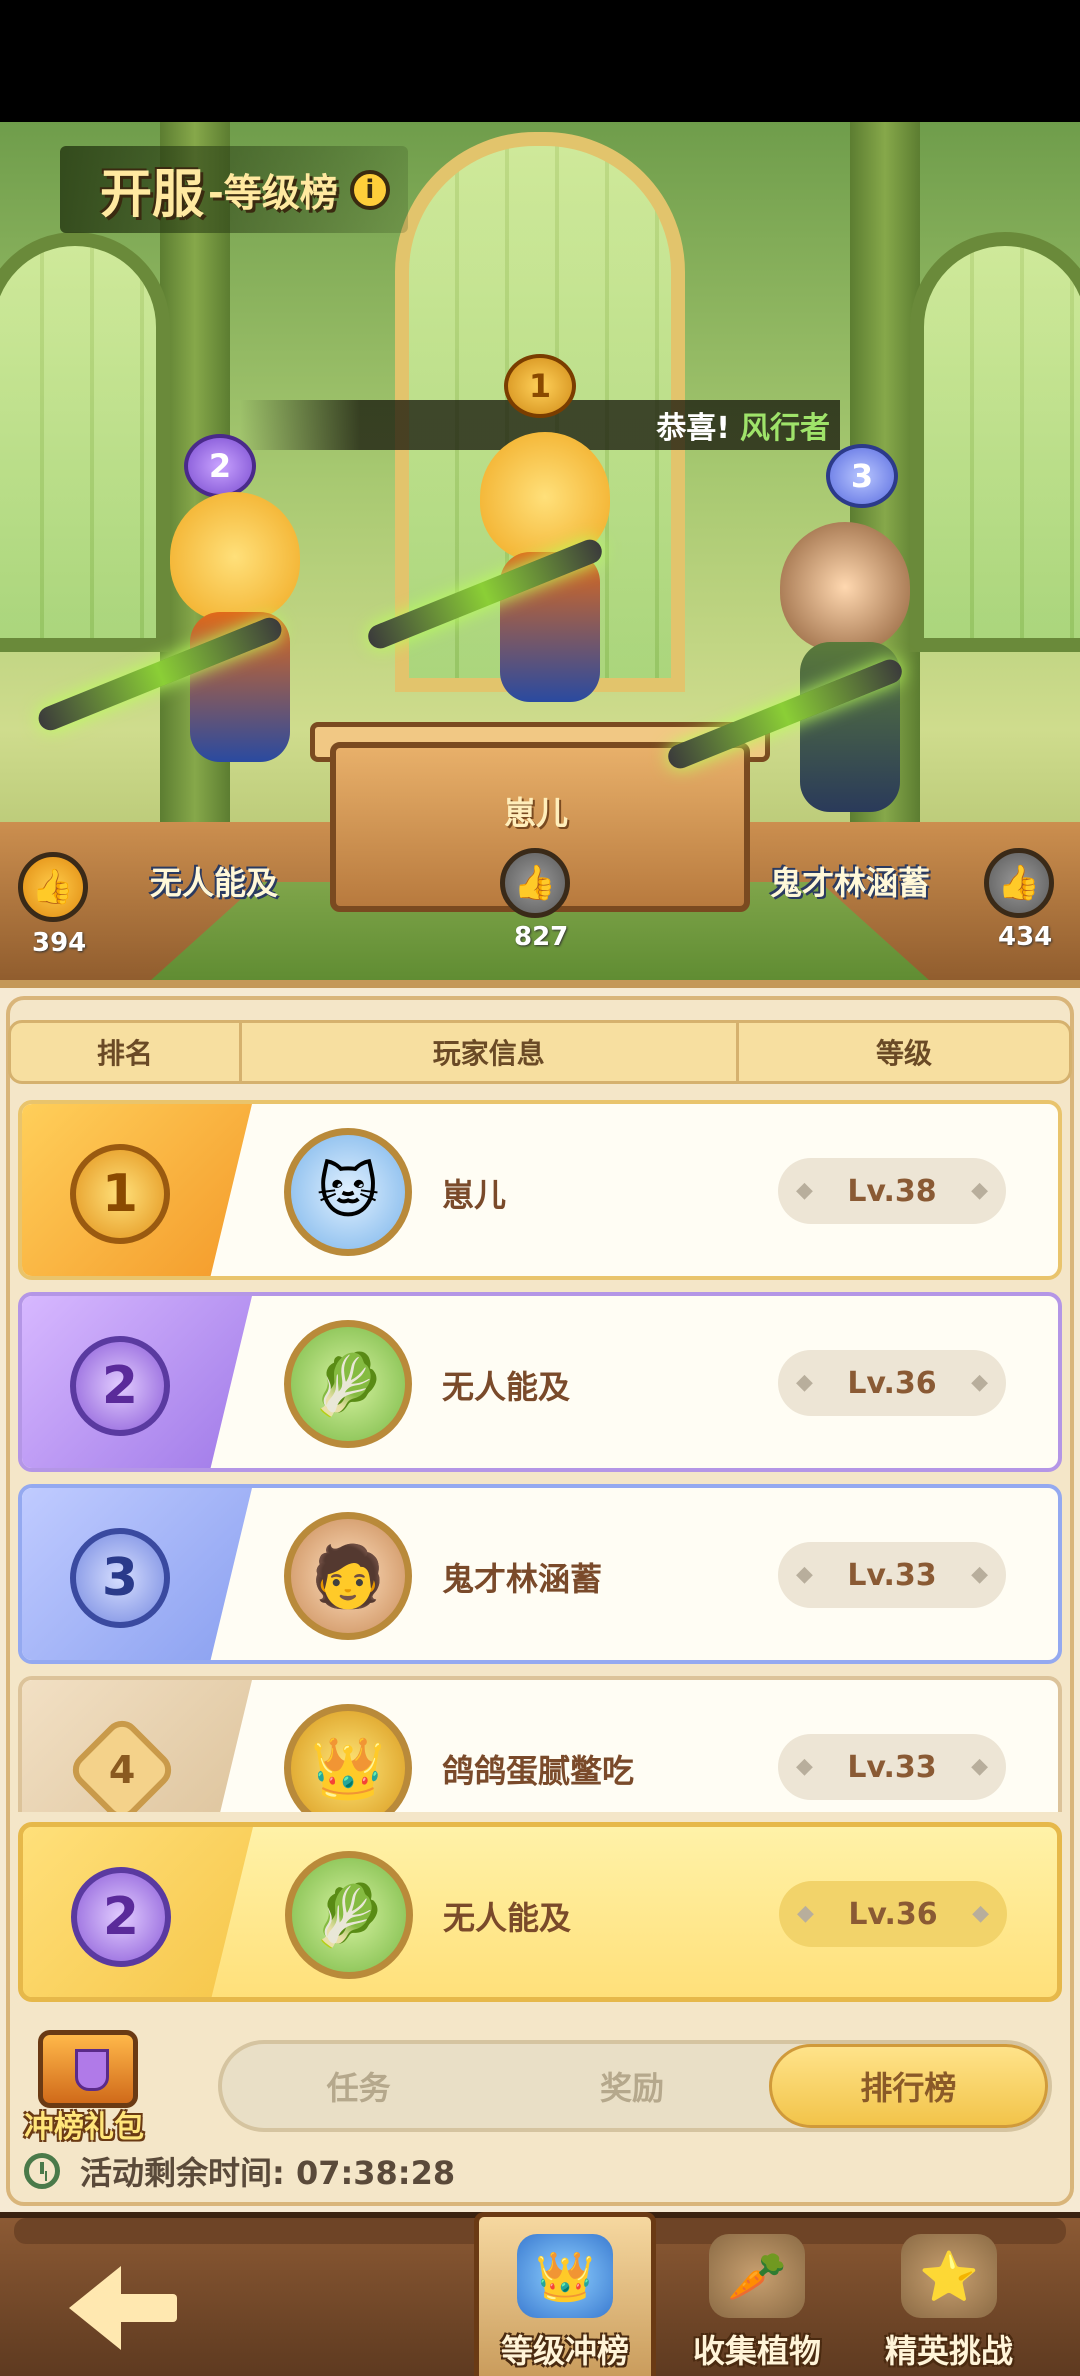 Image resolution: width=1080 pixels, height=2376 pixels. What do you see at coordinates (949, 2276) in the screenshot?
I see `star-badge-icon: ⭐` at bounding box center [949, 2276].